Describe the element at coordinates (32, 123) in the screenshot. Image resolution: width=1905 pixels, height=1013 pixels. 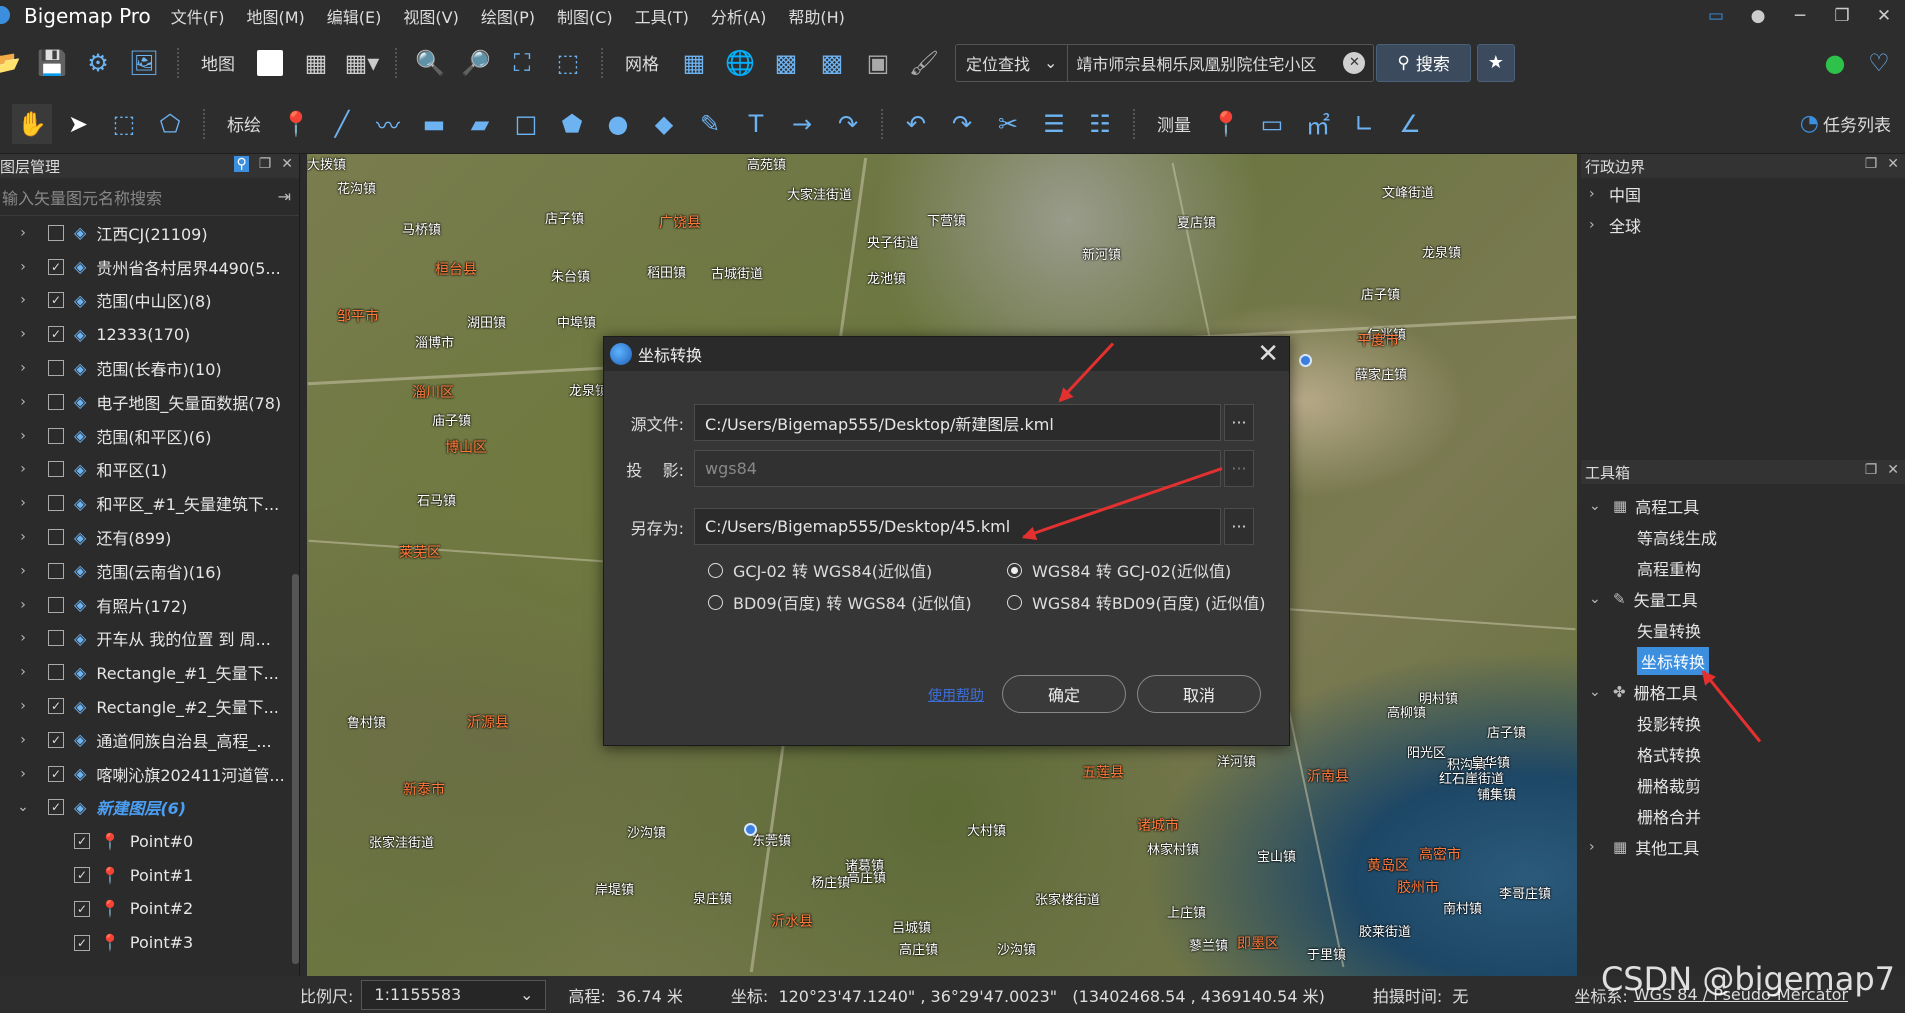
I see `pan-hand-icon: ✋` at that location.